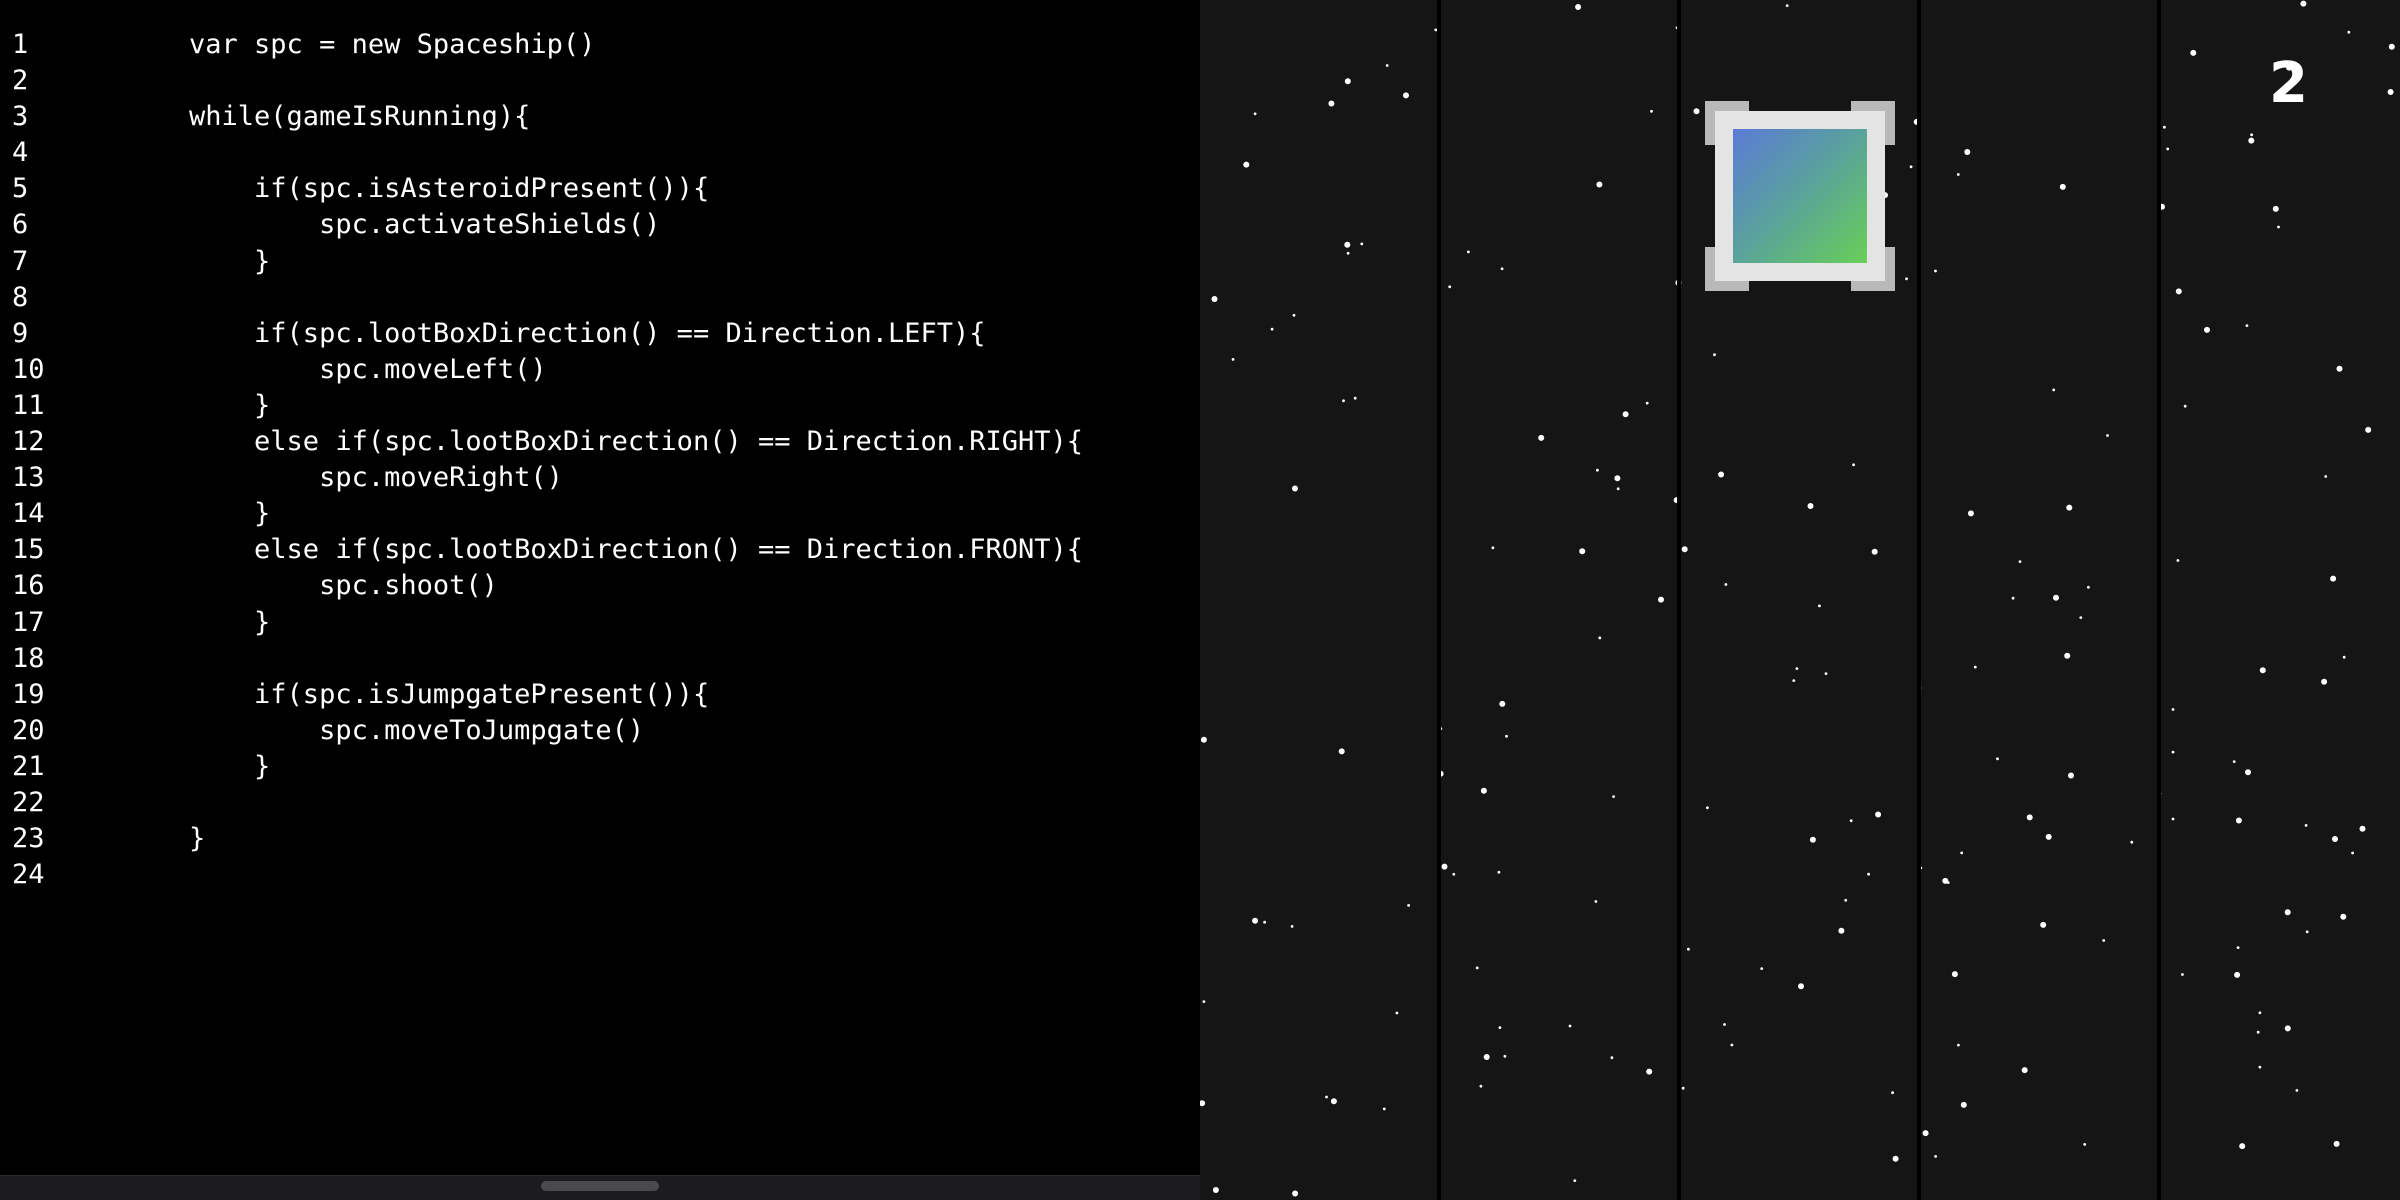 Image resolution: width=2400 pixels, height=1200 pixels. Describe the element at coordinates (28, 658) in the screenshot. I see `line-number: 18` at that location.